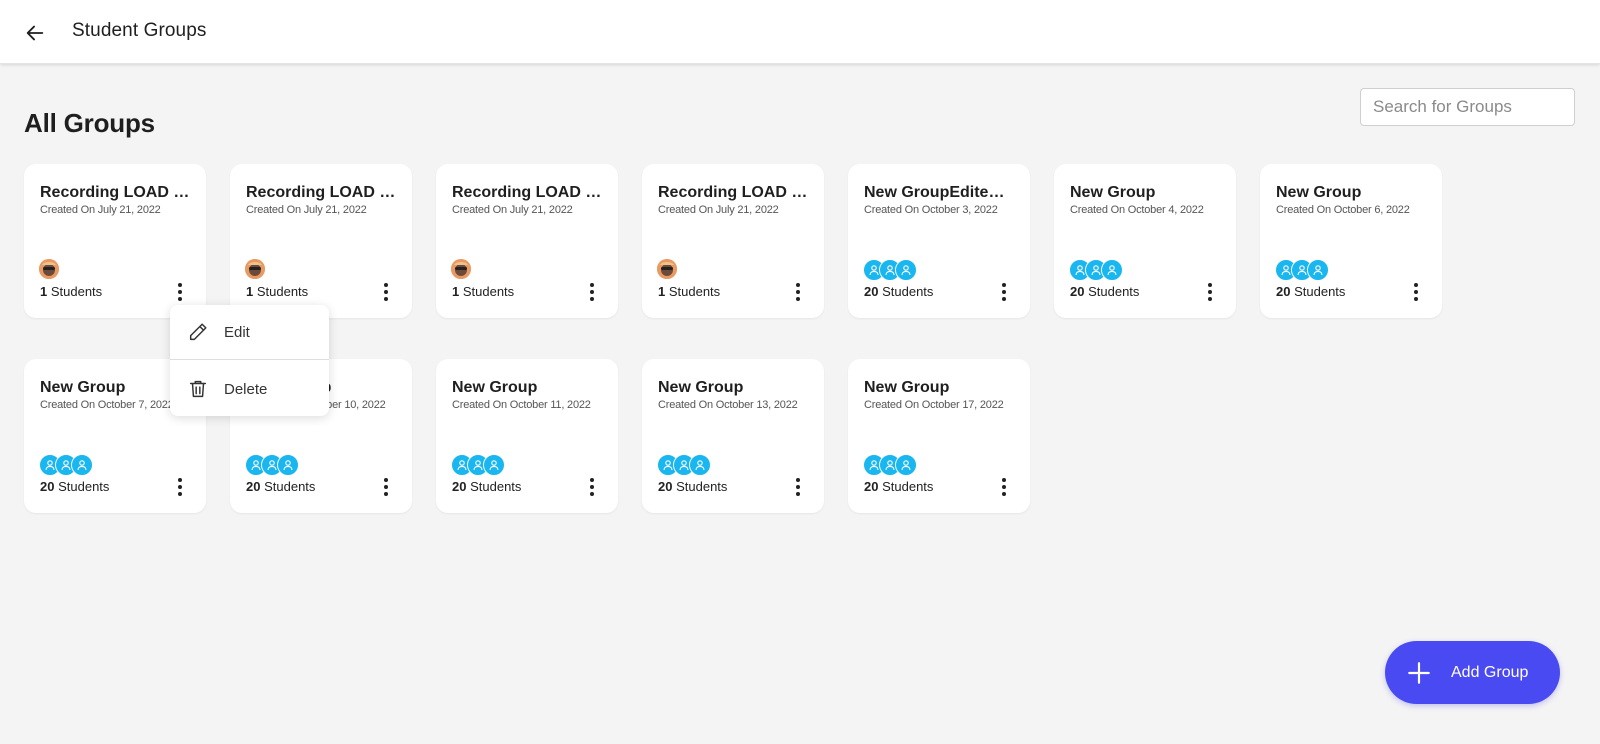 The image size is (1600, 744). I want to click on add-group-button: Add Group, so click(1472, 672).